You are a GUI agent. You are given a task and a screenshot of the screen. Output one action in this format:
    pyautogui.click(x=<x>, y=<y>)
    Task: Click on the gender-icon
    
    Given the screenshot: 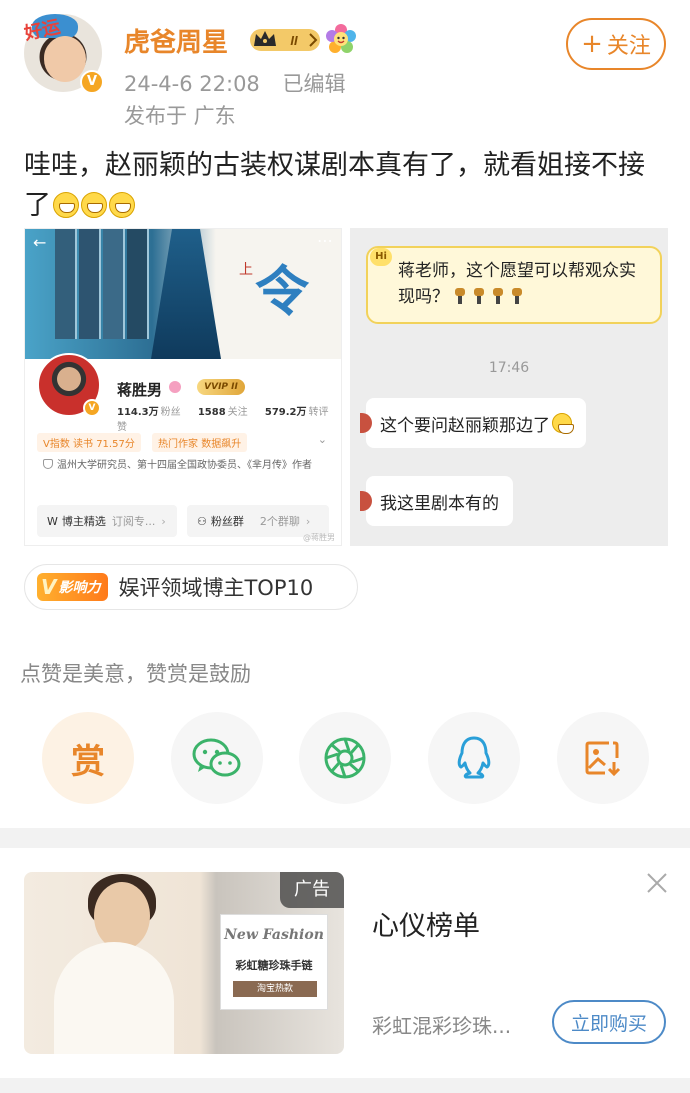 What is the action you would take?
    pyautogui.click(x=175, y=387)
    